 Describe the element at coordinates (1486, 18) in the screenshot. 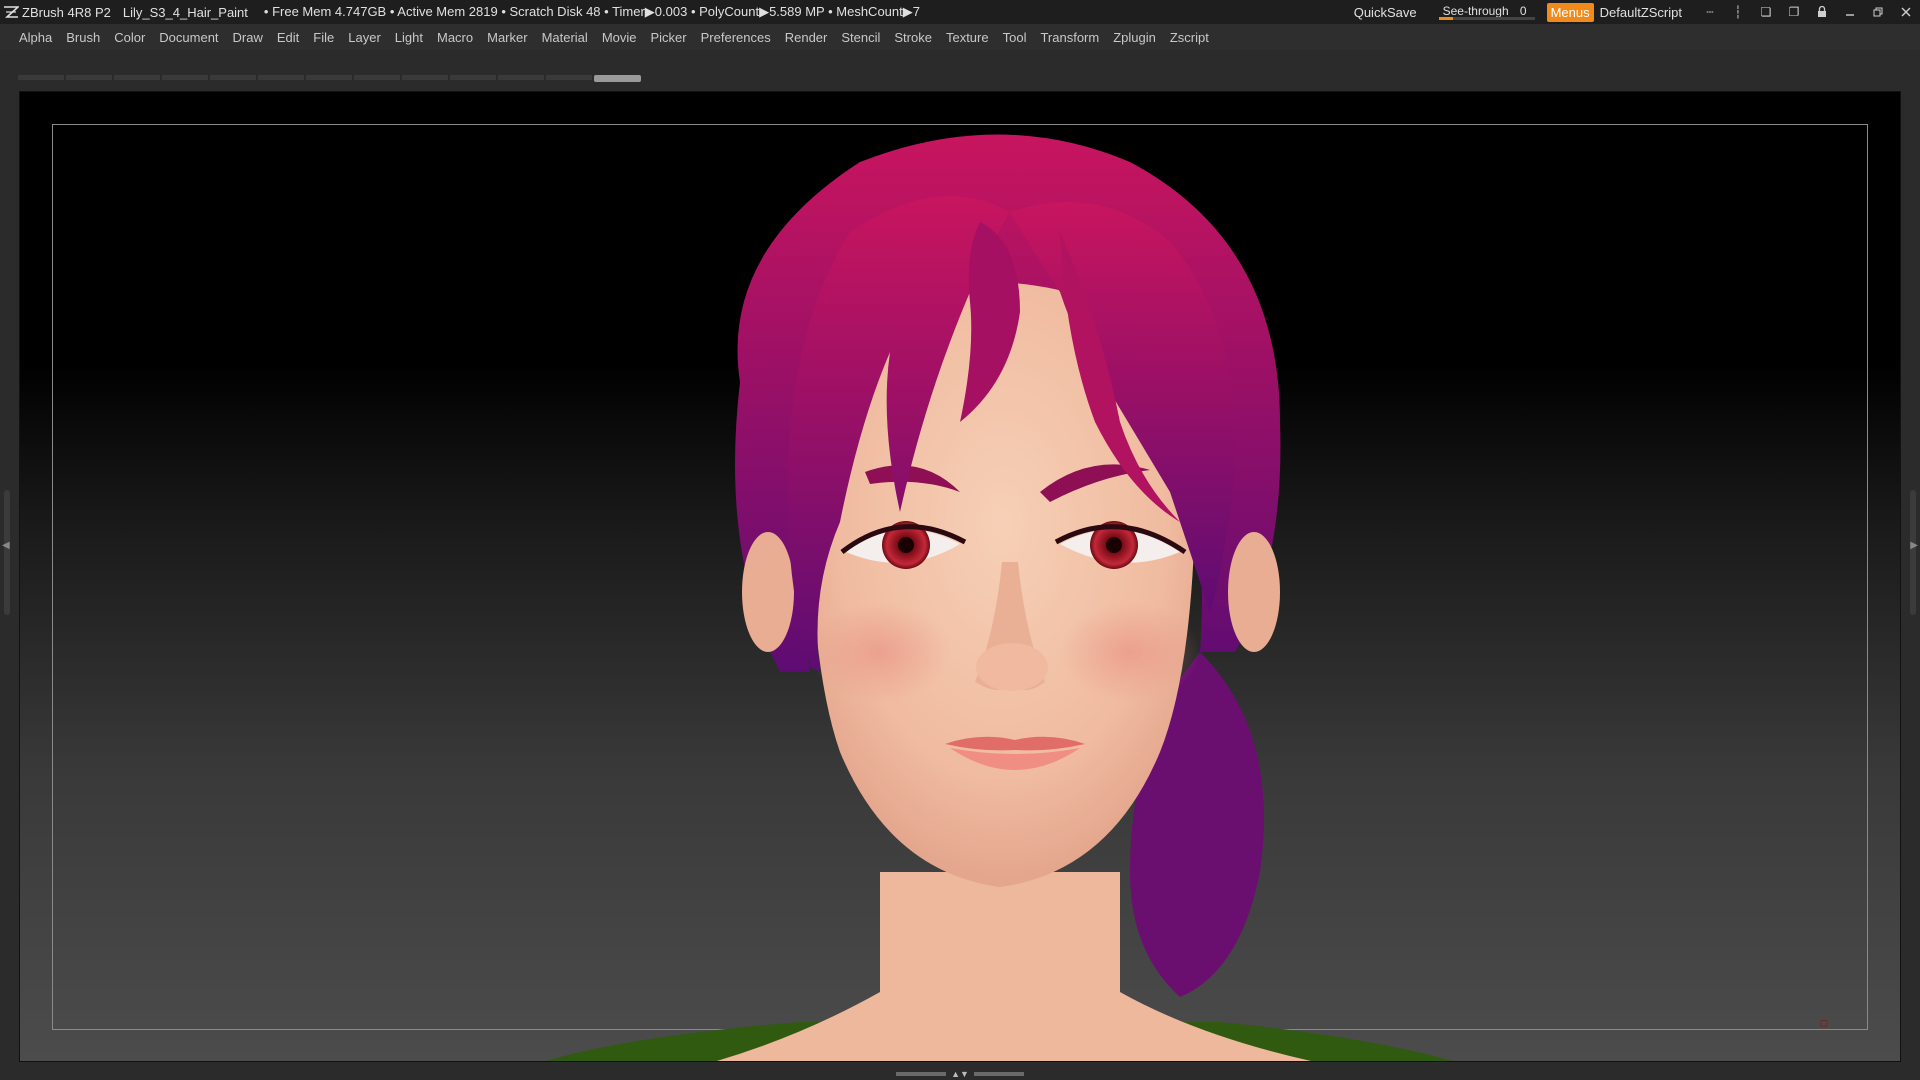

I see `see-through-track` at that location.